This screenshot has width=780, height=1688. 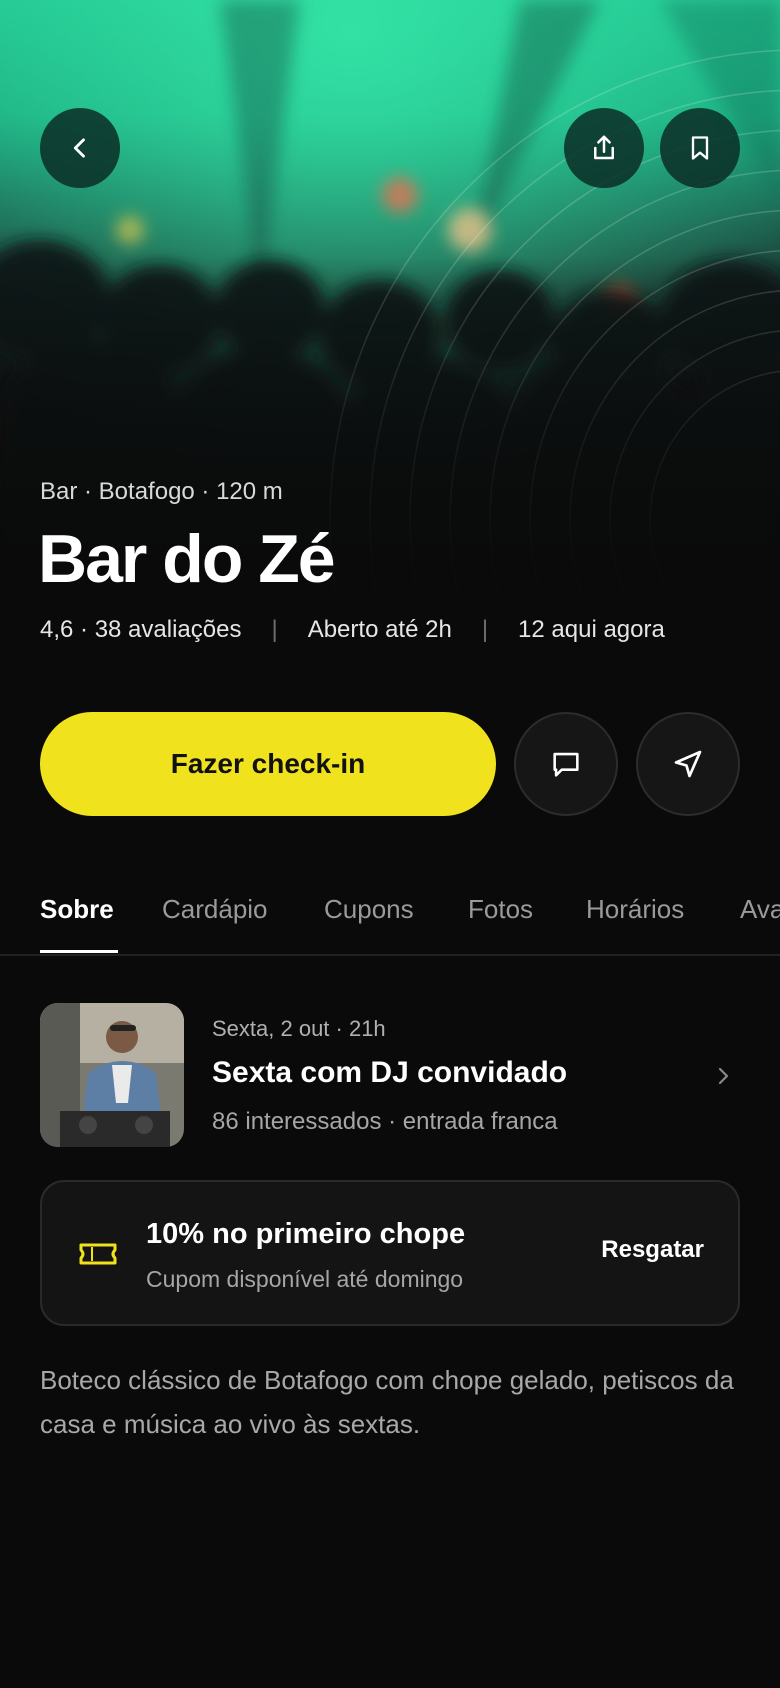 What do you see at coordinates (652, 1250) in the screenshot?
I see `redeem-button: Resgatar` at bounding box center [652, 1250].